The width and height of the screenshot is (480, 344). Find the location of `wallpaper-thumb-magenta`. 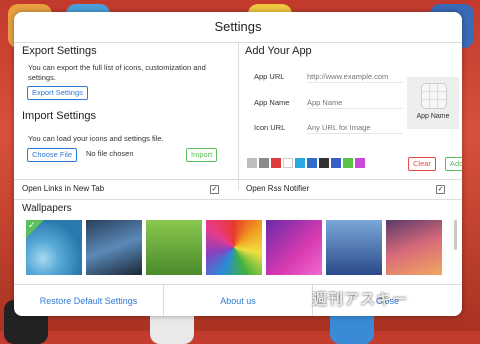

wallpaper-thumb-magenta is located at coordinates (294, 247).